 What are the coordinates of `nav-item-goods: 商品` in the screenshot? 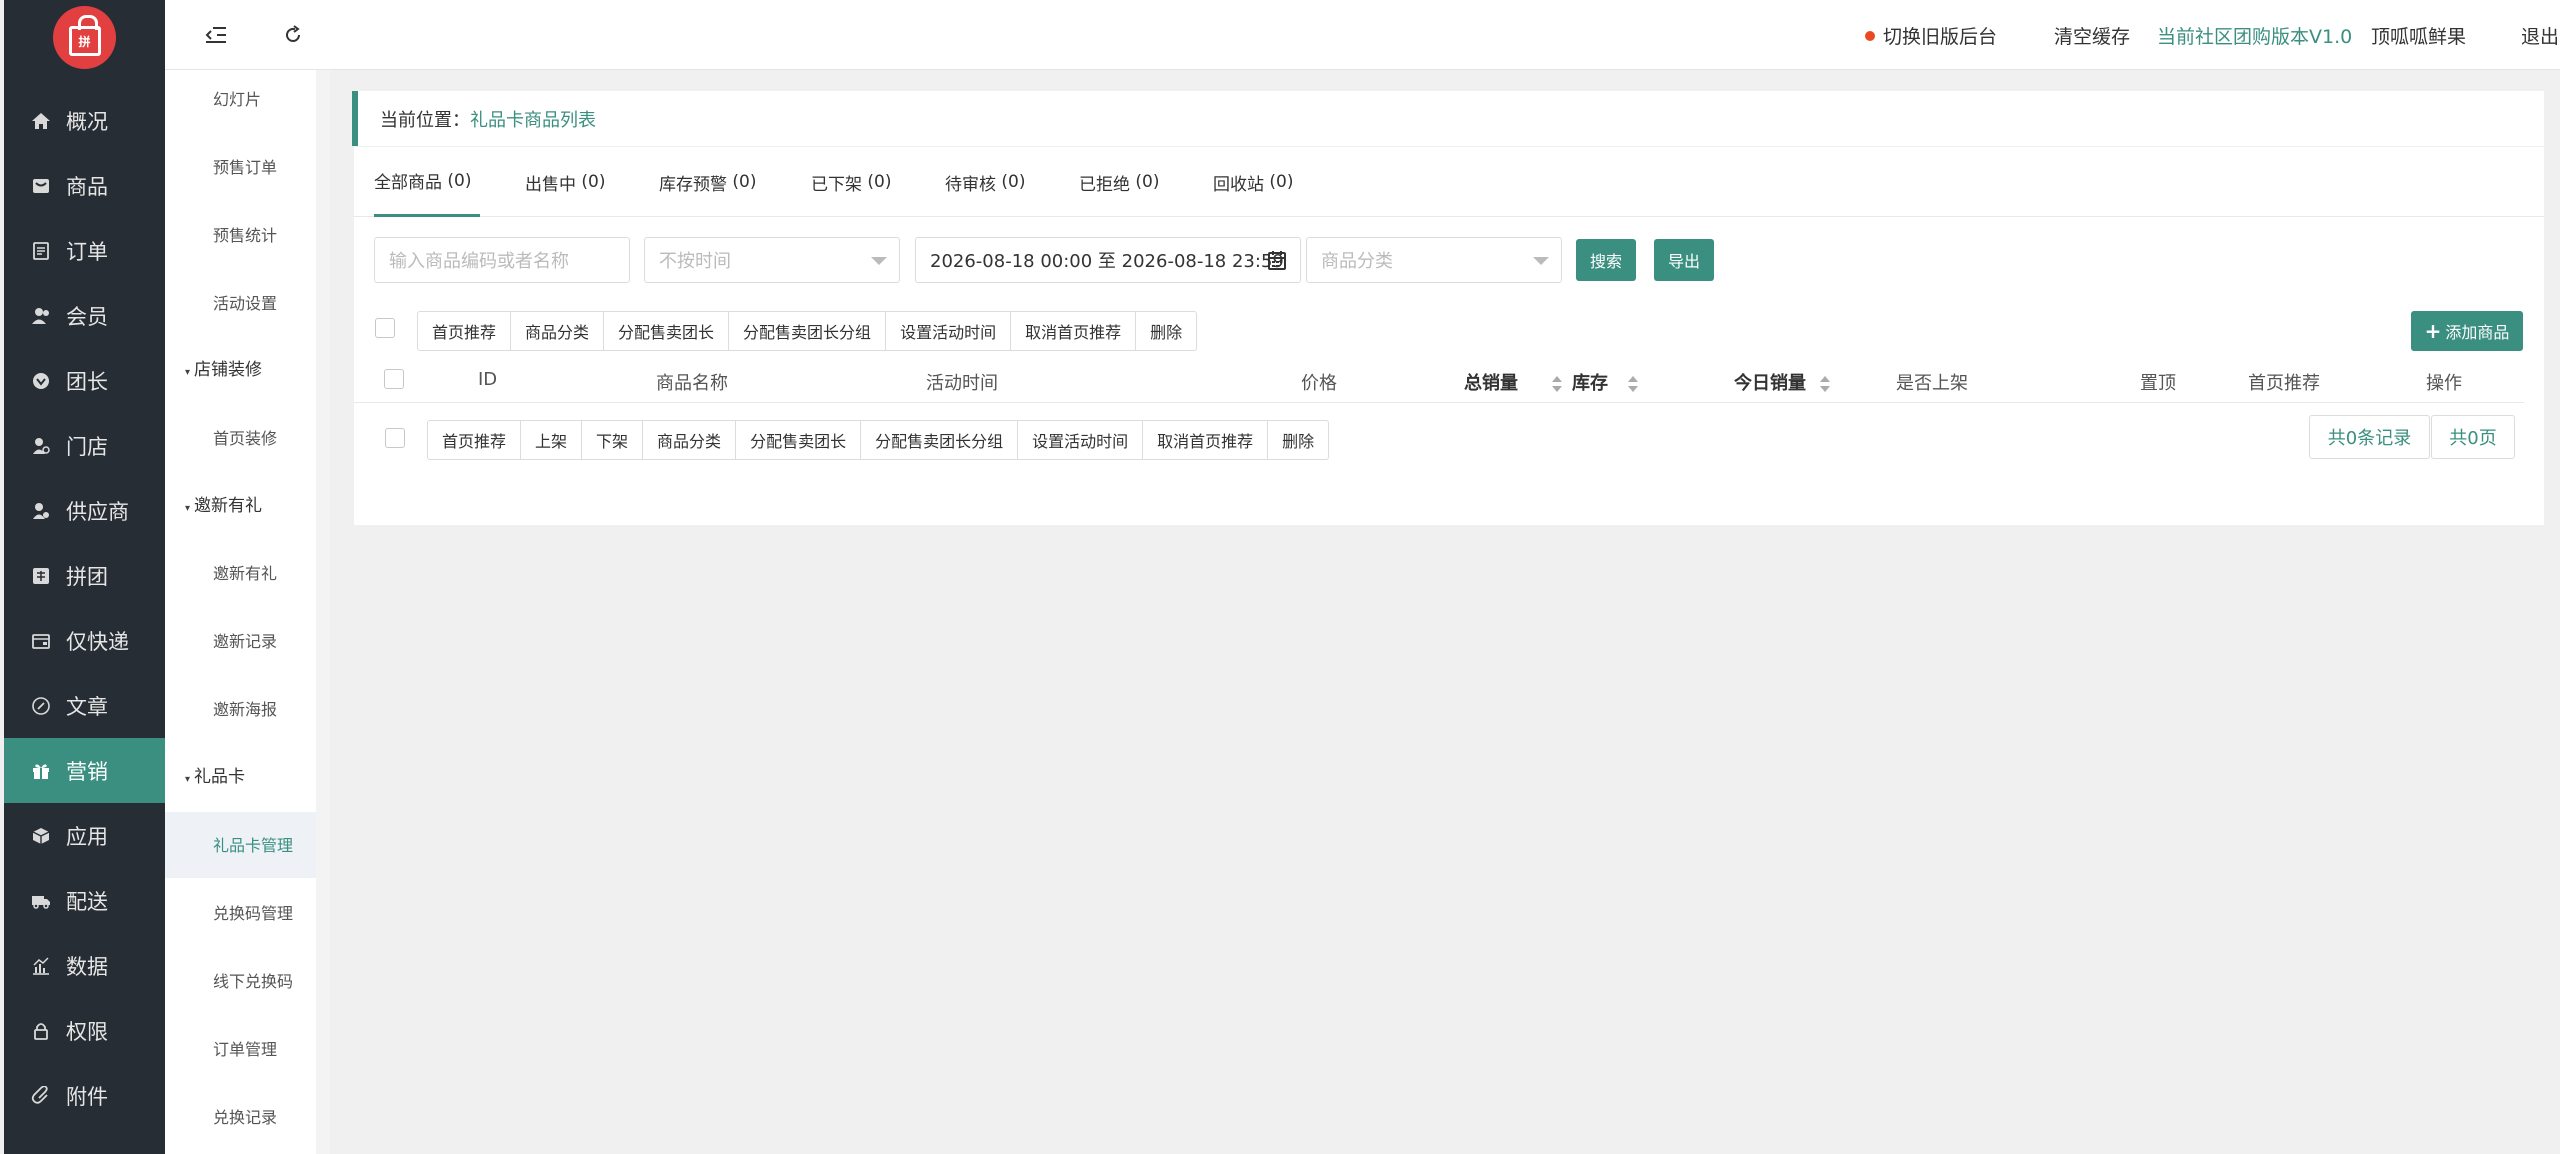 It's located at (84, 185).